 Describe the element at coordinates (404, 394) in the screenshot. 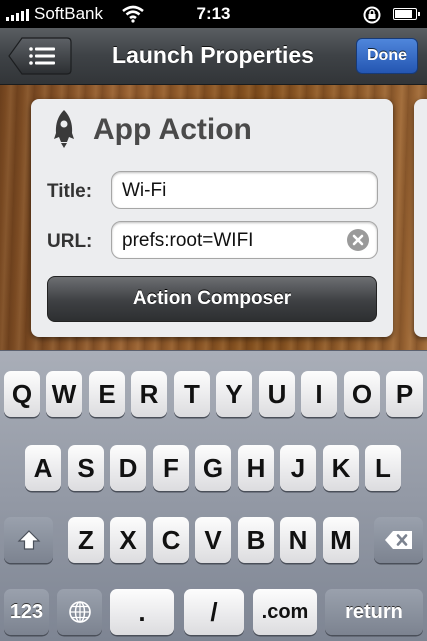

I see `key-p: P` at that location.